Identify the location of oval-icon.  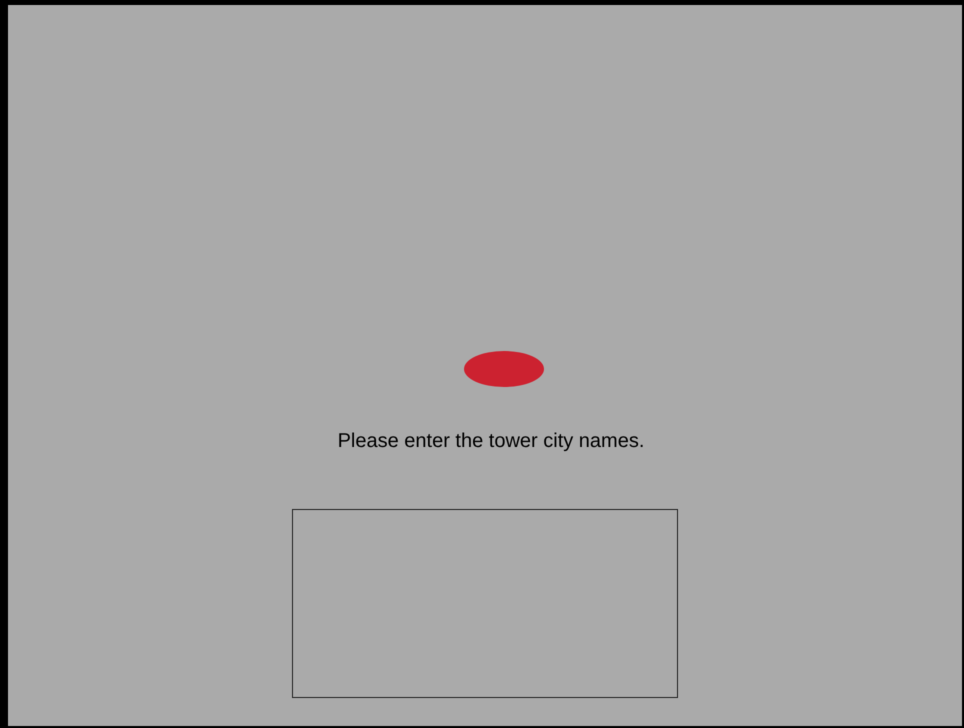
(504, 369).